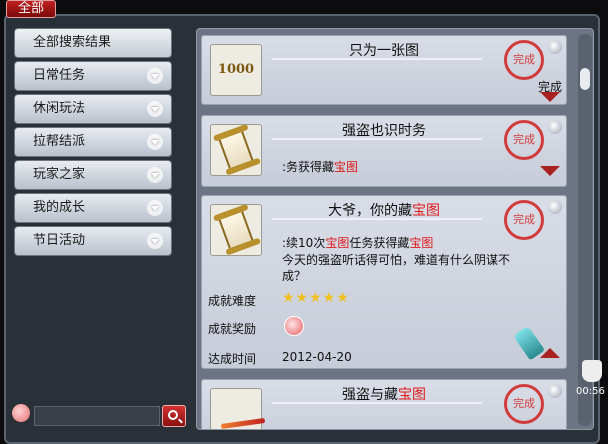 Image resolution: width=608 pixels, height=444 pixels. Describe the element at coordinates (243, 423) in the screenshot. I see `sword-icon` at that location.